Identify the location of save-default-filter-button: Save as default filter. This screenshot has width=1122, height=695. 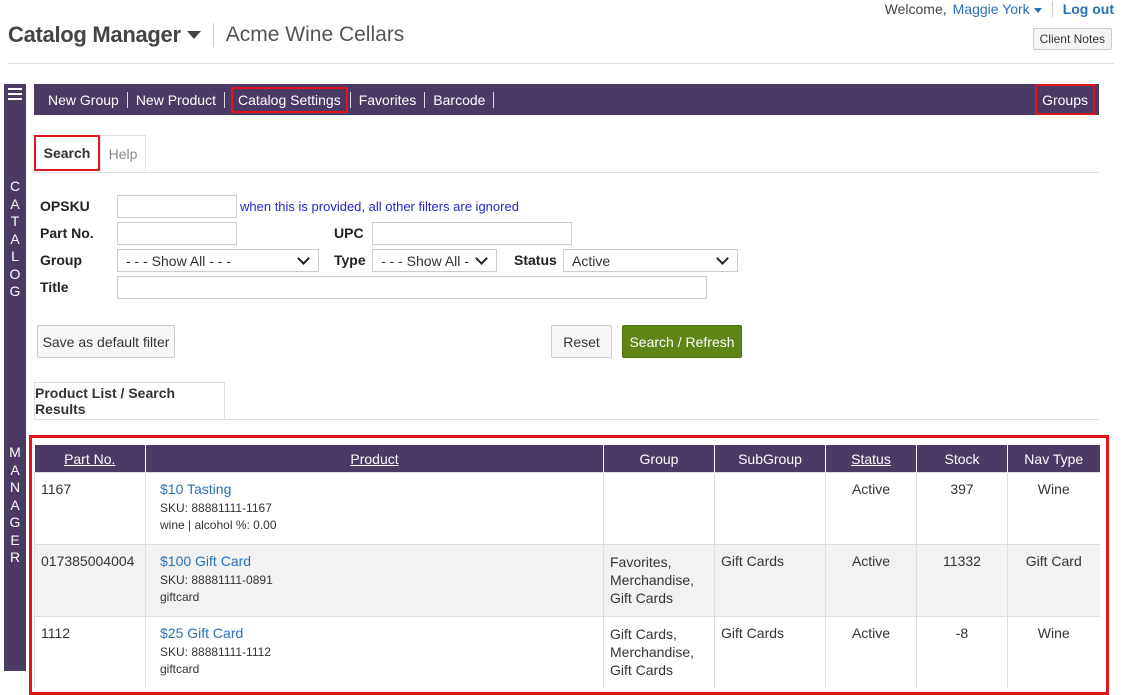
(106, 341).